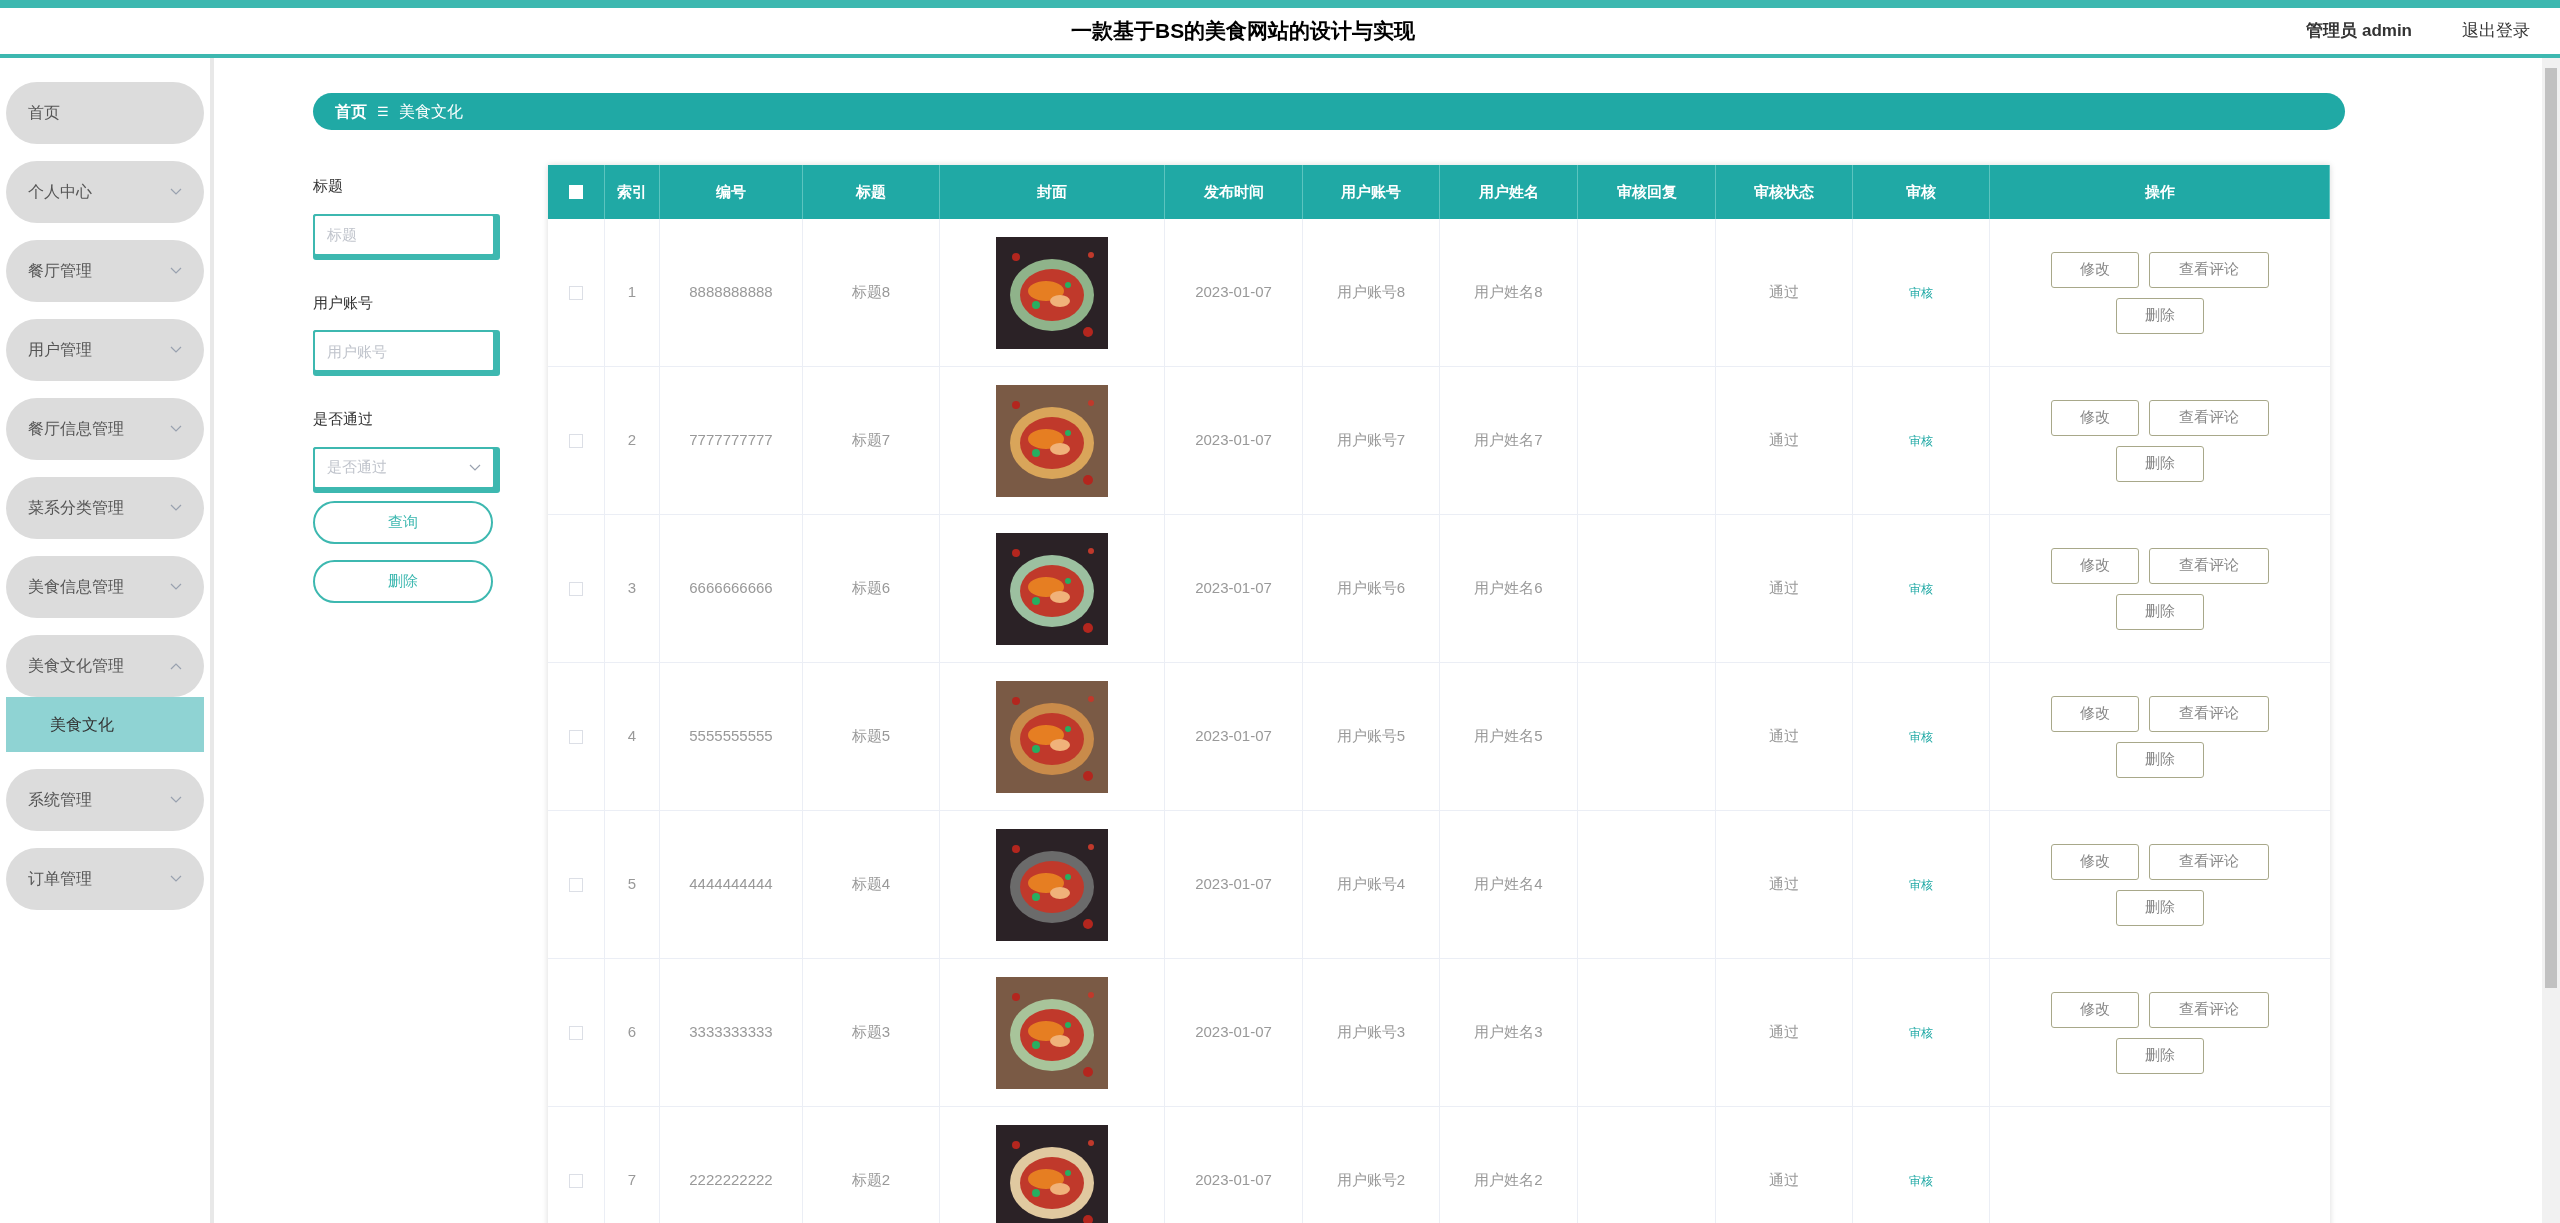 Image resolution: width=2560 pixels, height=1223 pixels. Describe the element at coordinates (176, 666) in the screenshot. I see `chevron-up-icon` at that location.